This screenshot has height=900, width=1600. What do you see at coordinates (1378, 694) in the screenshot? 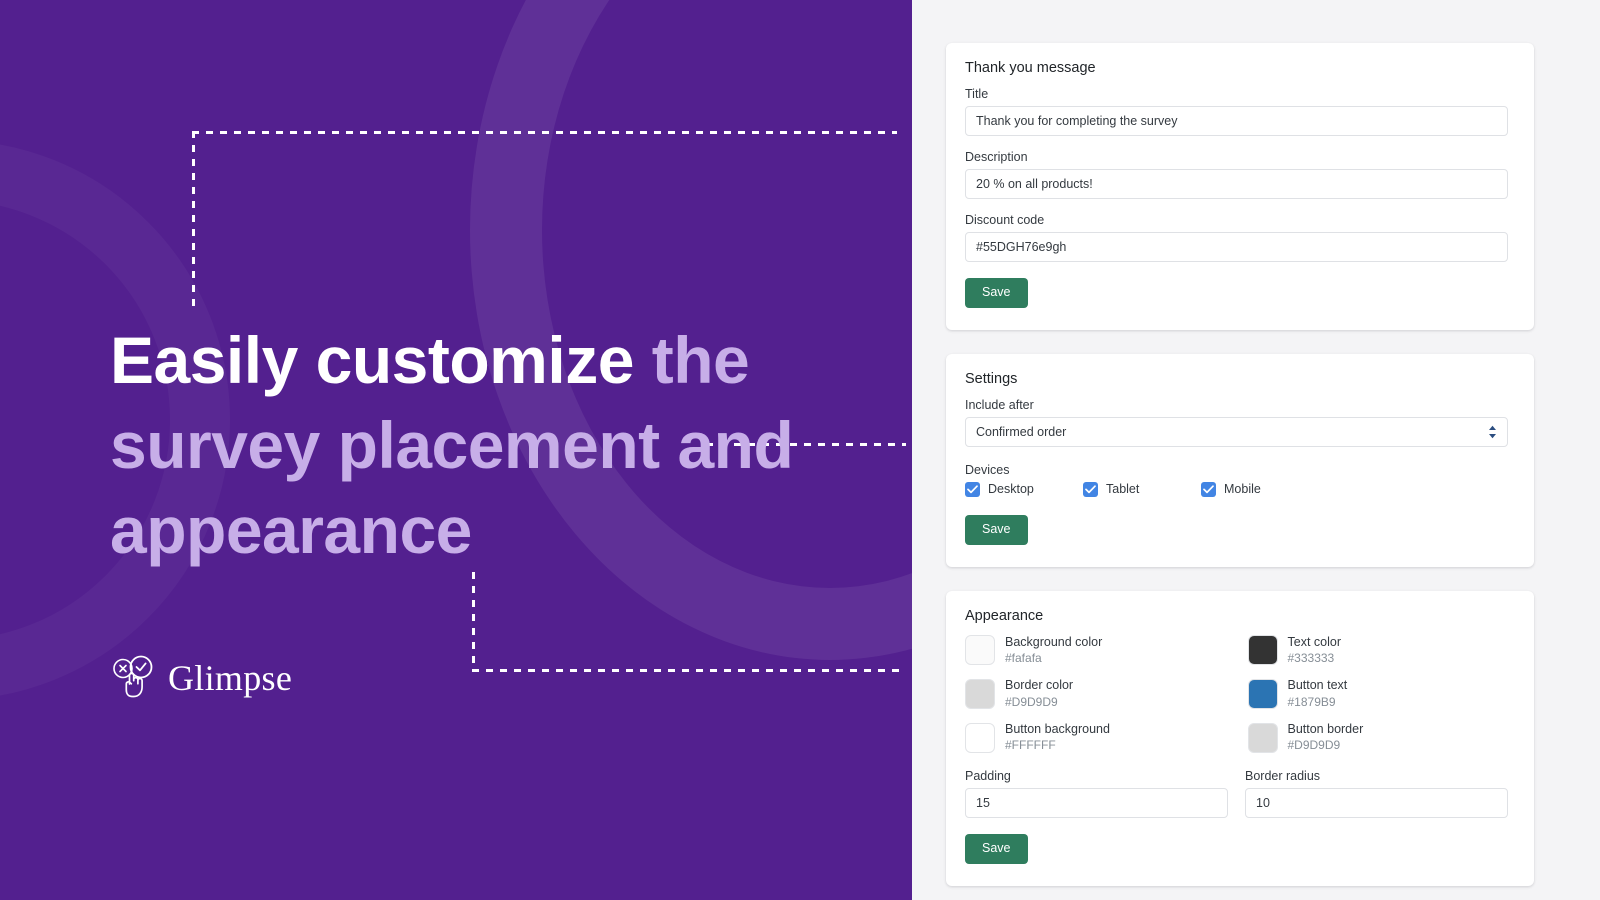
I see `color-item-button-text: Button text #1879B9` at bounding box center [1378, 694].